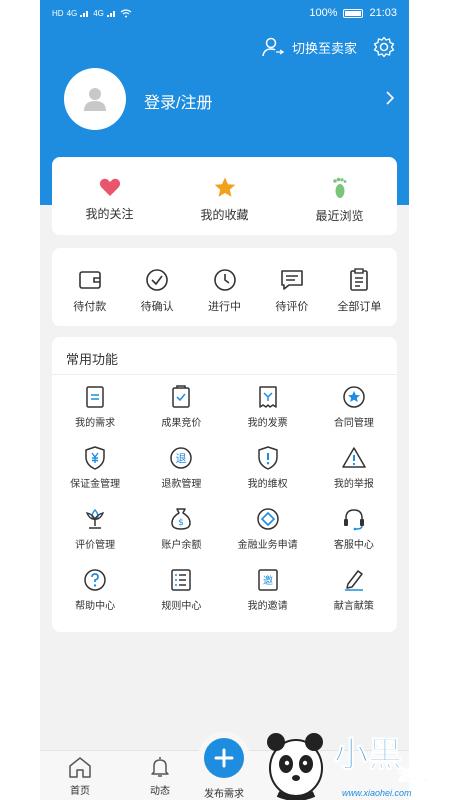 Image resolution: width=450 pixels, height=800 pixels. I want to click on avatar, so click(95, 99).